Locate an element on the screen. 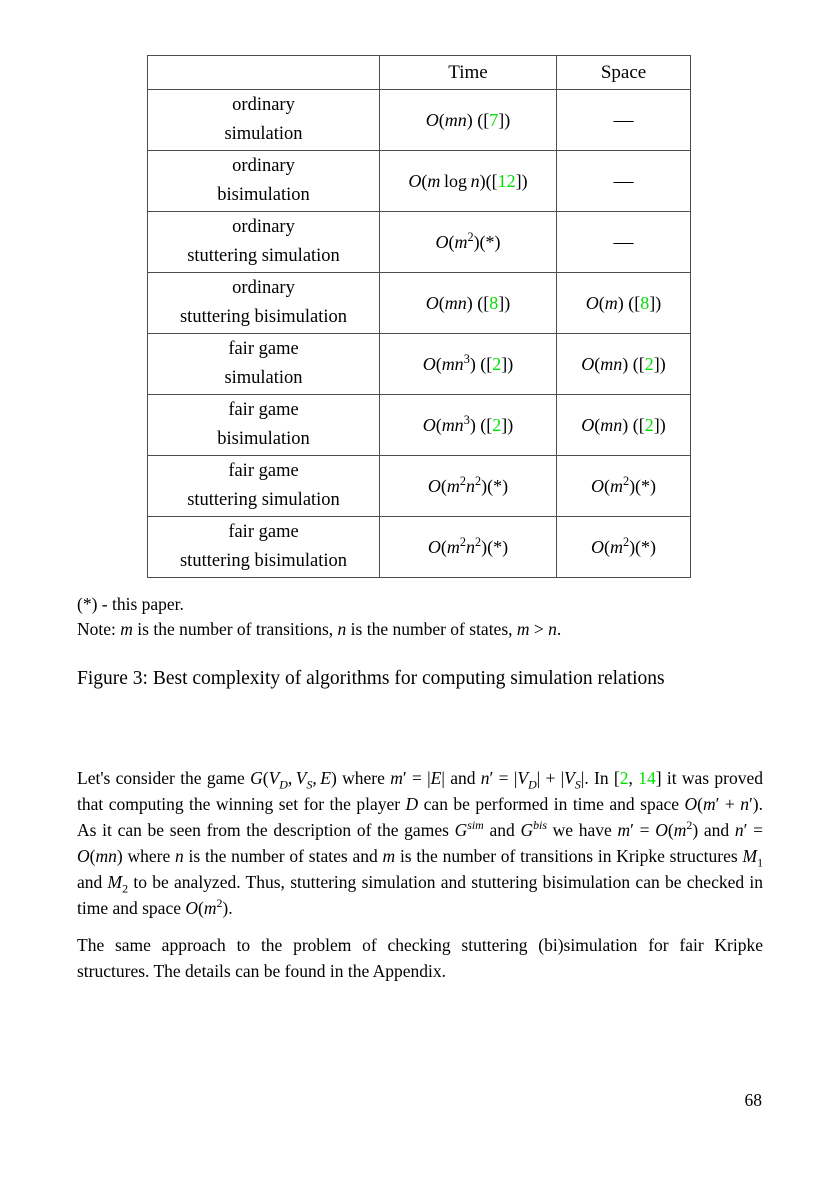 This screenshot has height=1191, width=839. table-row: ordinary bisimulation O(m log n)([12]) — is located at coordinates (419, 181).